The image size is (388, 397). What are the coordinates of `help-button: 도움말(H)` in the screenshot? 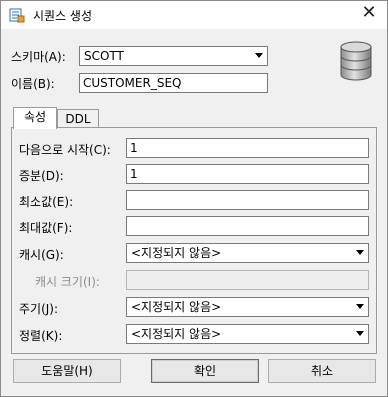 It's located at (67, 371).